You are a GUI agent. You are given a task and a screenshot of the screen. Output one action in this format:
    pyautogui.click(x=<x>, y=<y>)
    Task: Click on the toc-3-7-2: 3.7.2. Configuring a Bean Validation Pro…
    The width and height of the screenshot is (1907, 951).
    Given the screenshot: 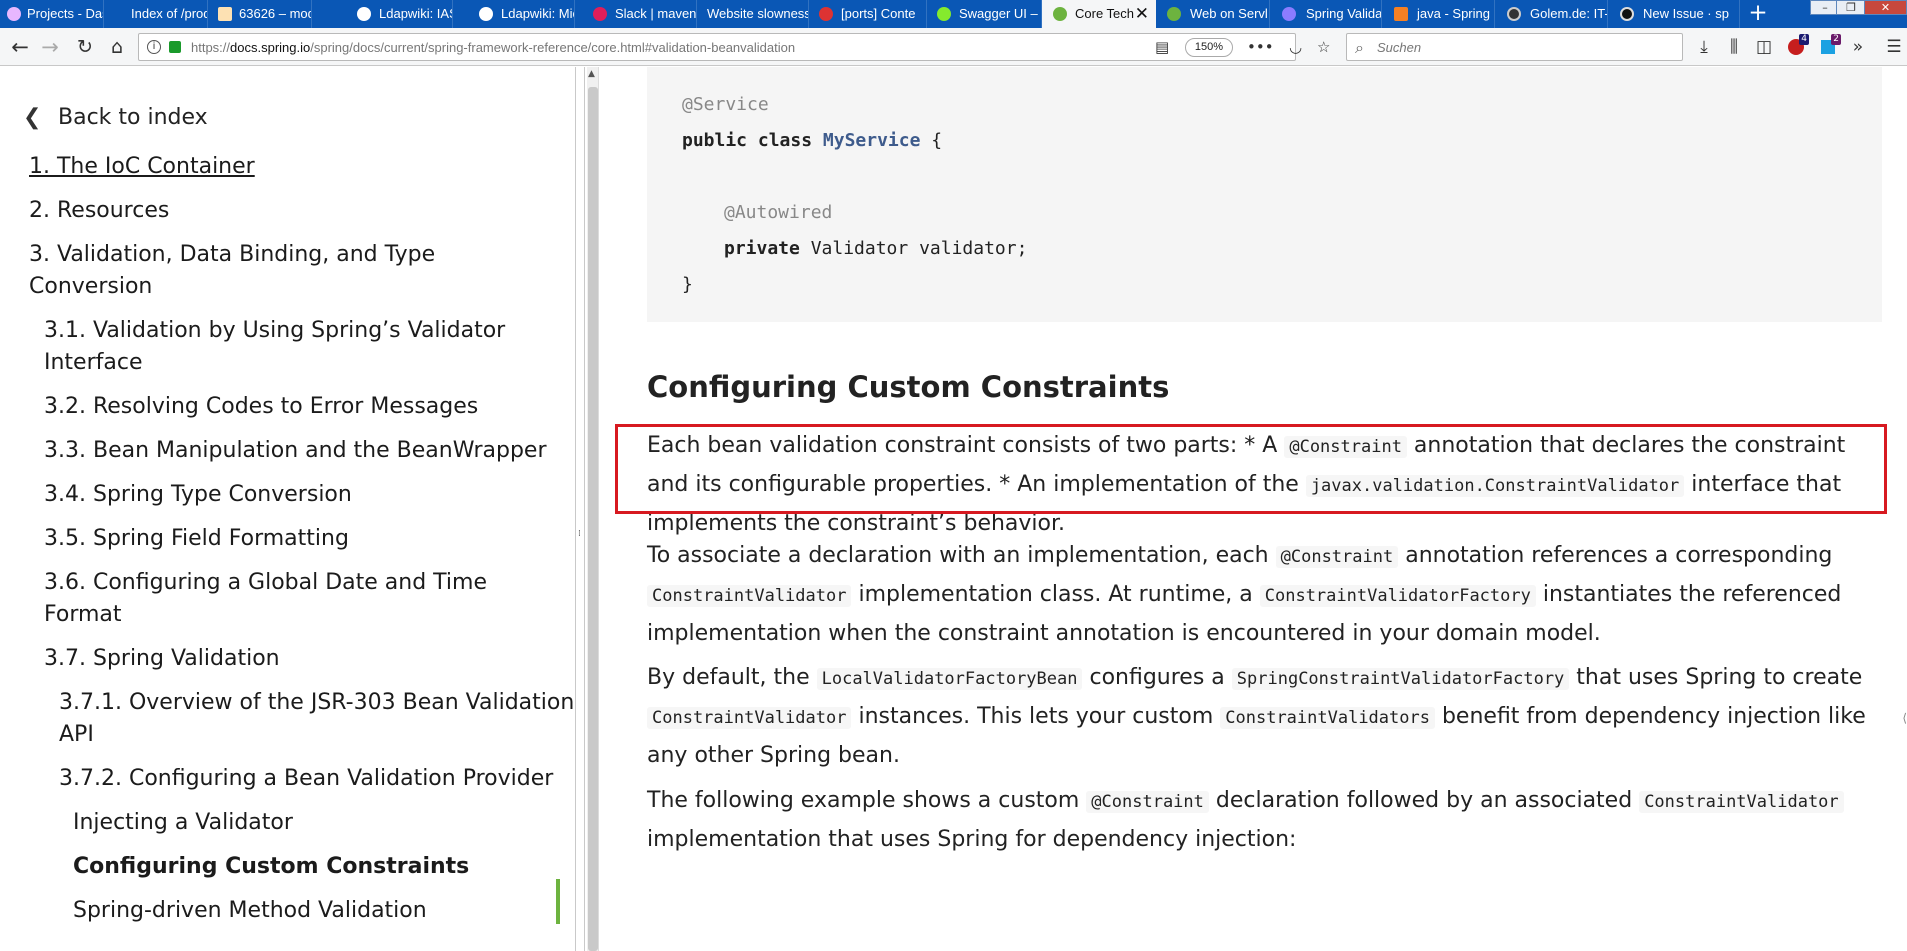 What is the action you would take?
    pyautogui.click(x=306, y=778)
    